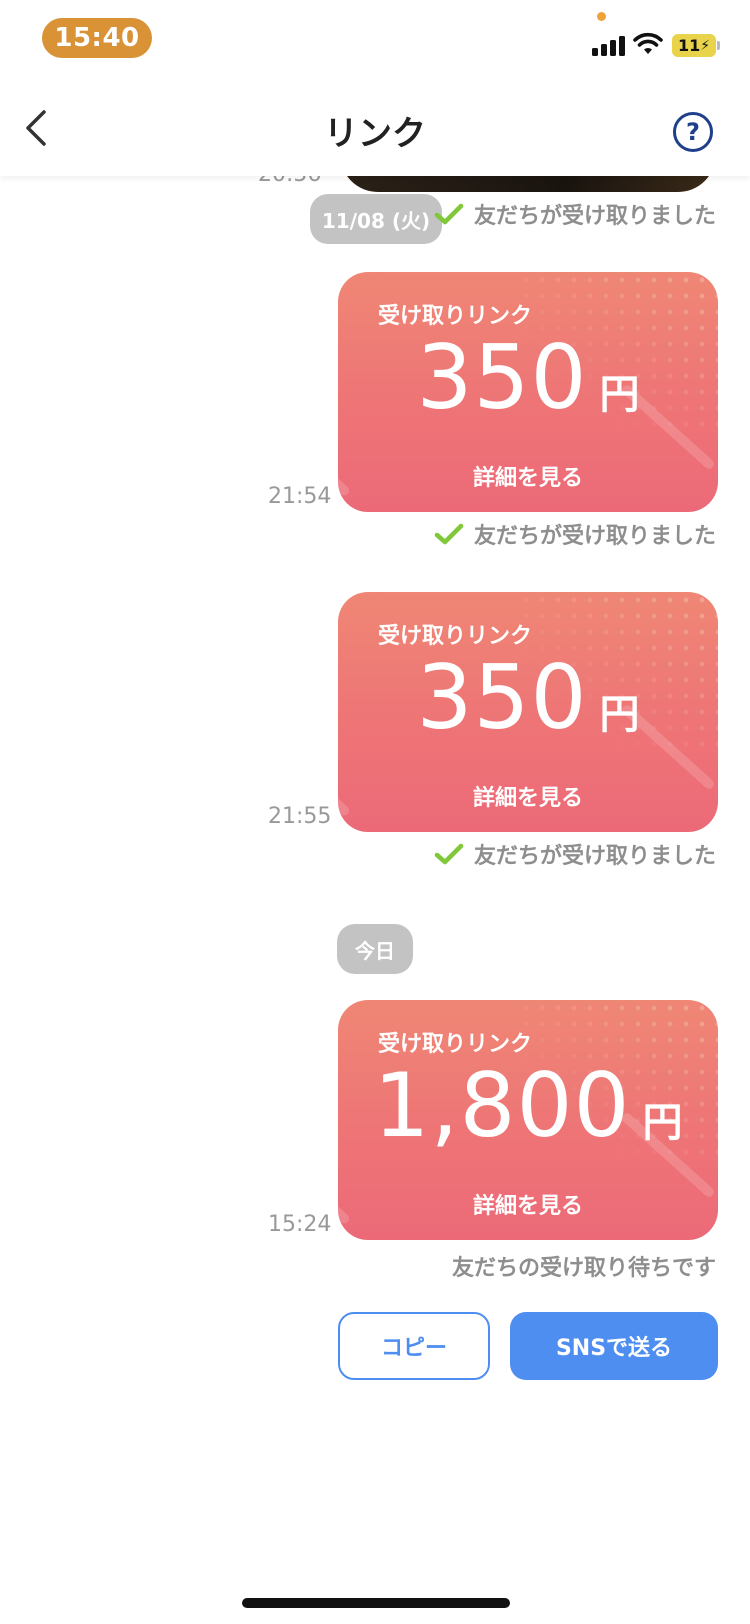  I want to click on help-button: ?, so click(693, 132).